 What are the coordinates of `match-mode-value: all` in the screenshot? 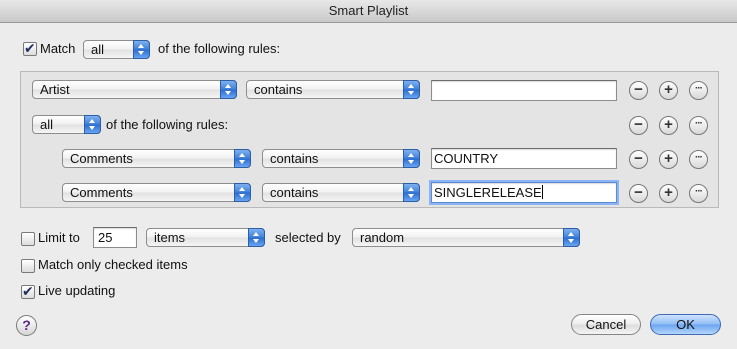 It's located at (98, 49).